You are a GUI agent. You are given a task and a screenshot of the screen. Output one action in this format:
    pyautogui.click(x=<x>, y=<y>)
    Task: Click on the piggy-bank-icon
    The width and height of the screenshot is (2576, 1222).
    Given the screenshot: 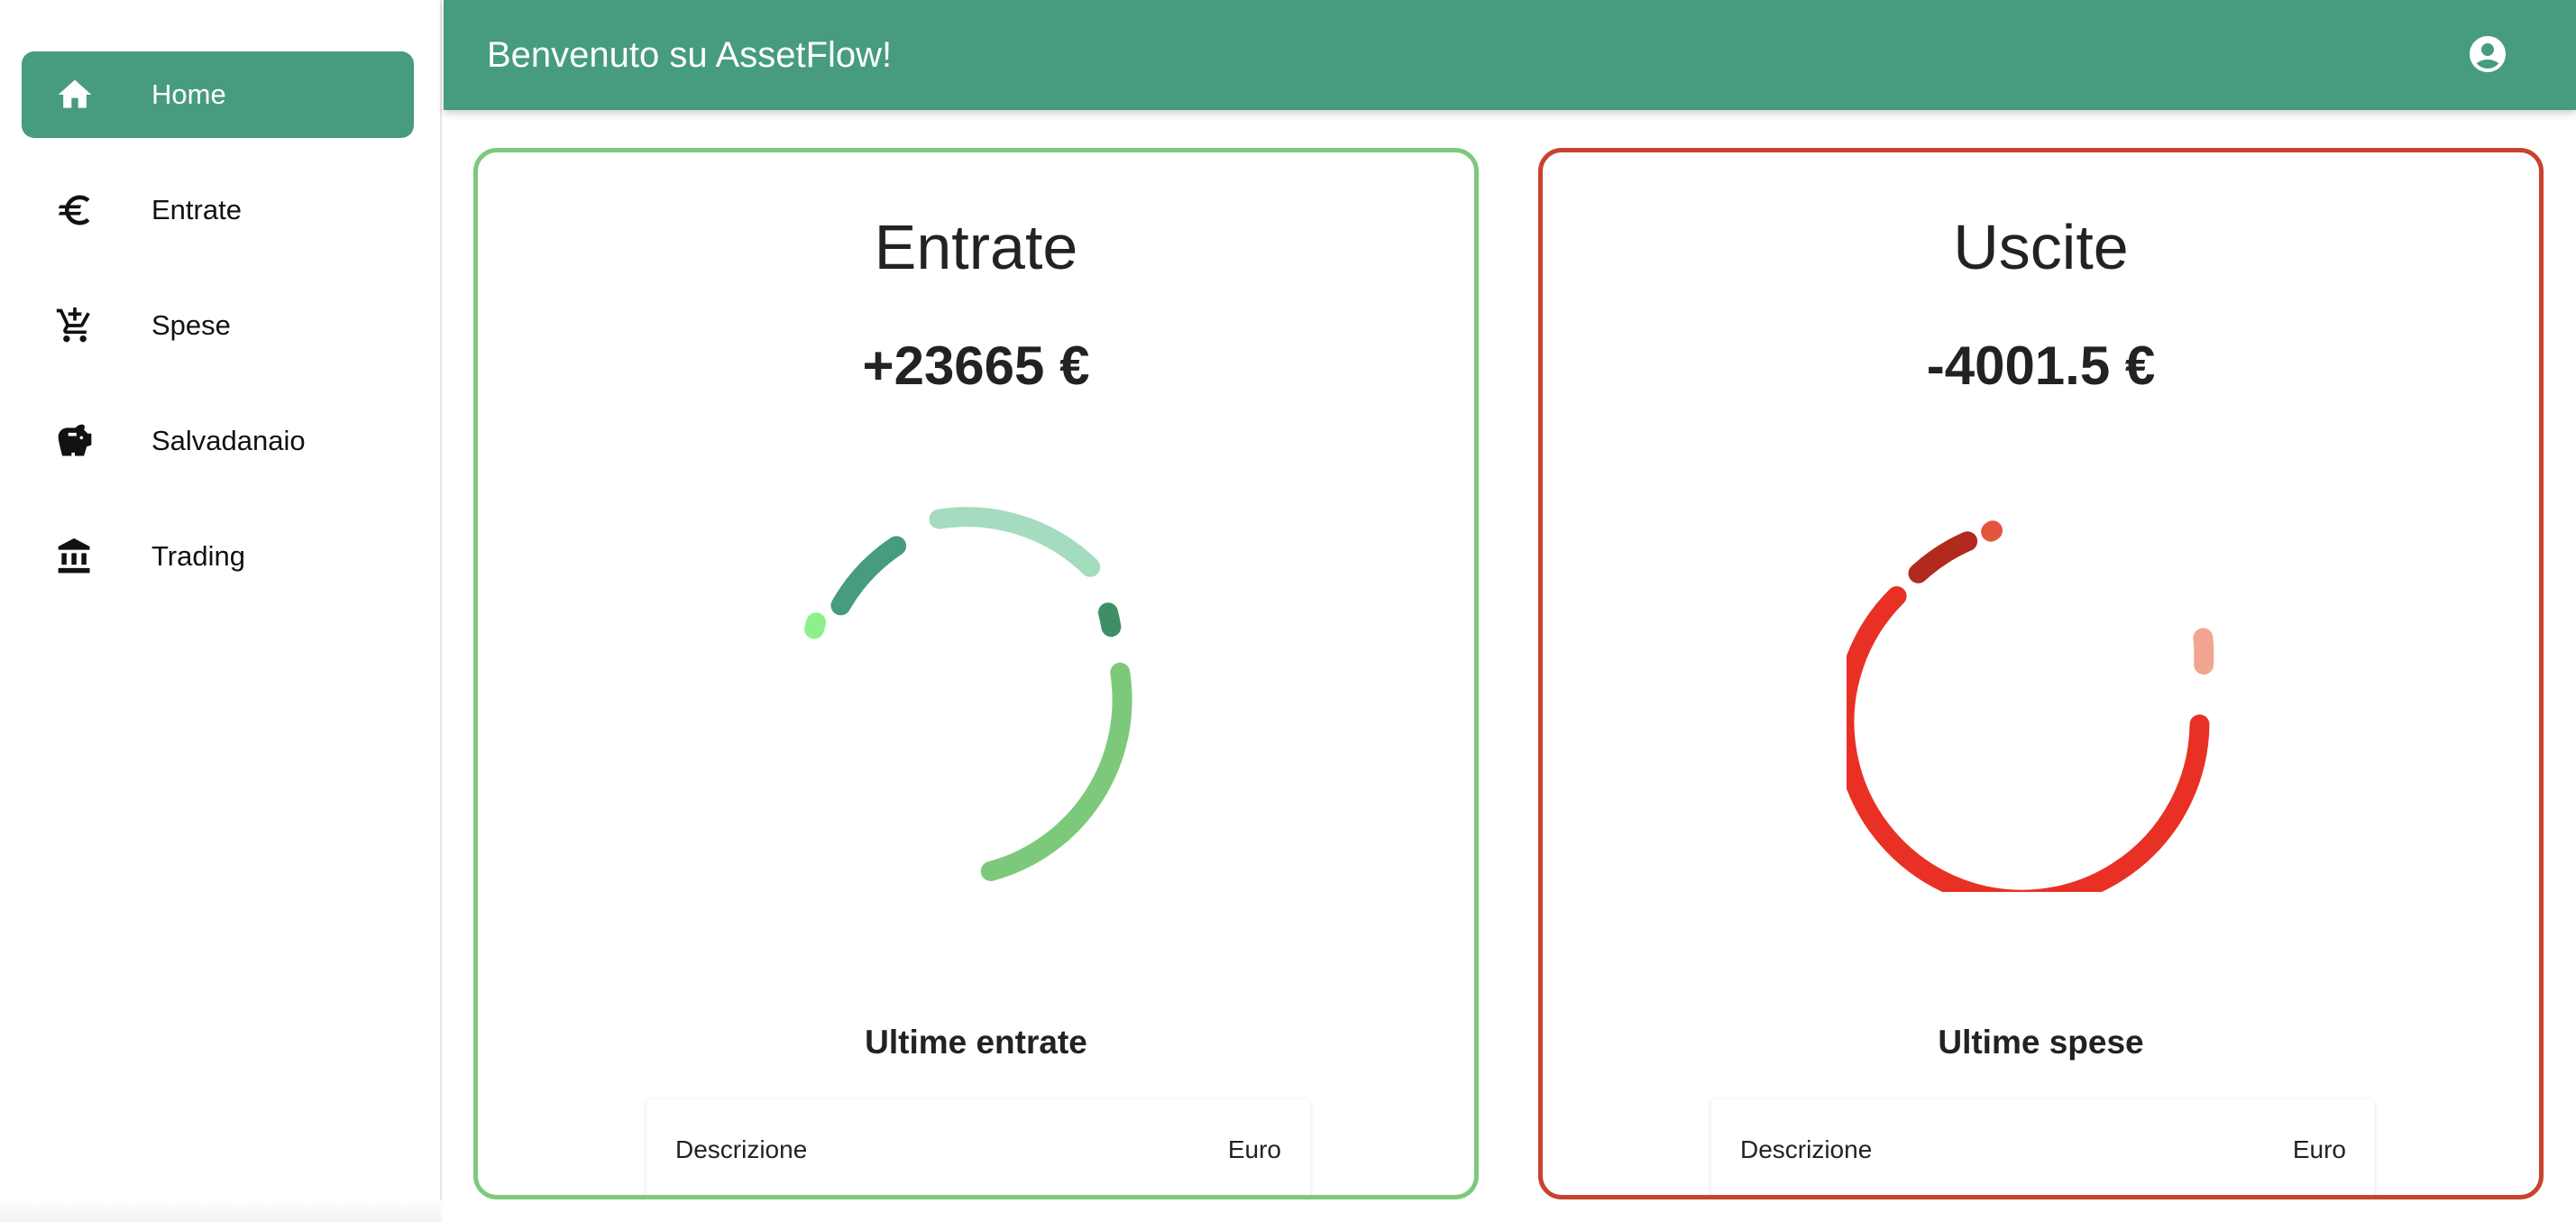 What is the action you would take?
    pyautogui.click(x=75, y=441)
    